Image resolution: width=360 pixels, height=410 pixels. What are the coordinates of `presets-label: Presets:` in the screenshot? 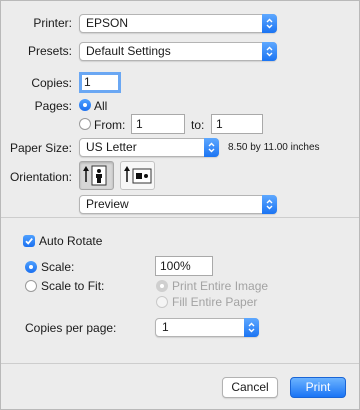 It's located at (49, 51).